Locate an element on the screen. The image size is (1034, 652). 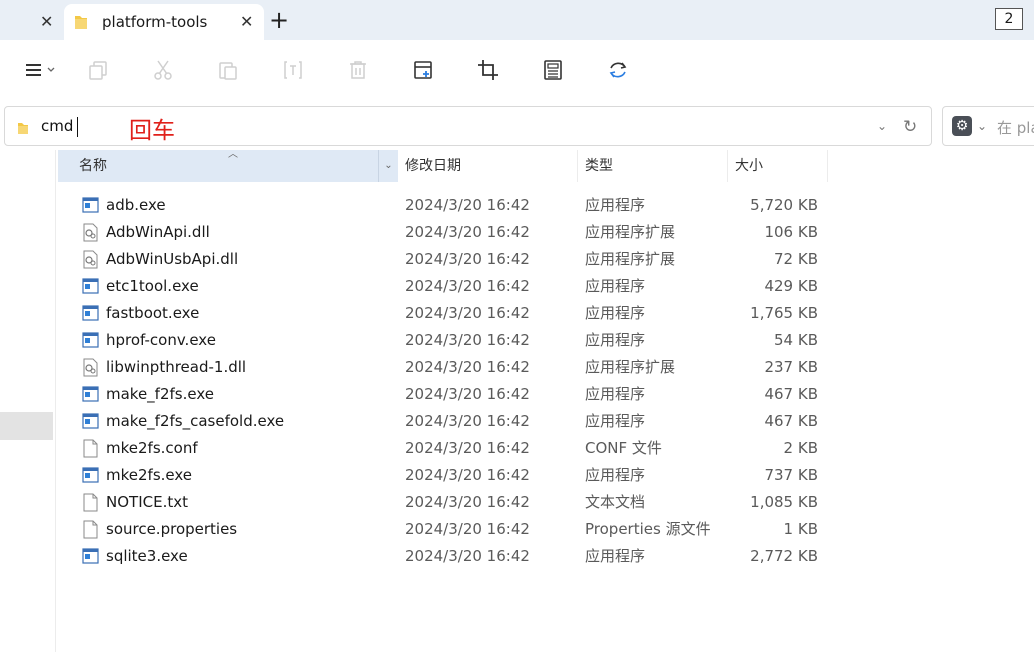
delete-icon is located at coordinates (358, 70).